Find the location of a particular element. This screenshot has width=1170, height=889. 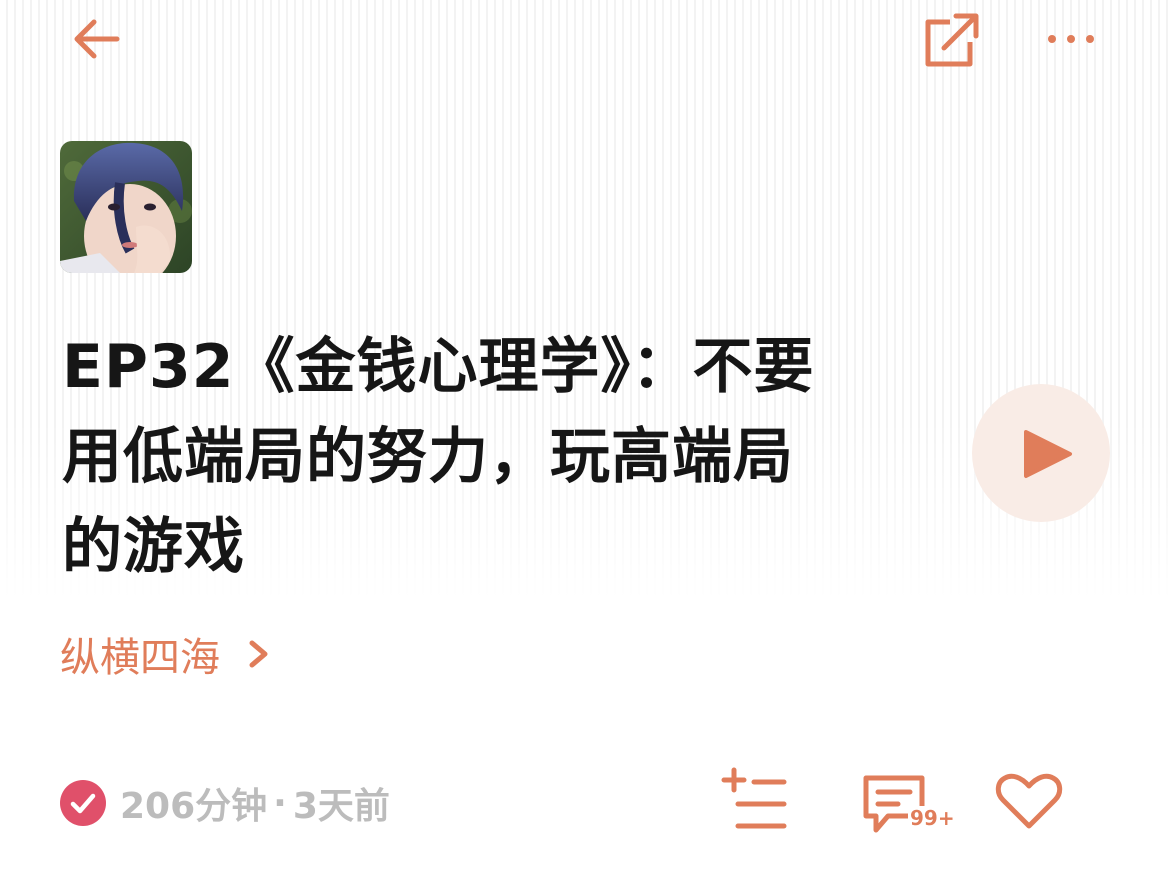

comments-button: 99+ is located at coordinates (910, 802).